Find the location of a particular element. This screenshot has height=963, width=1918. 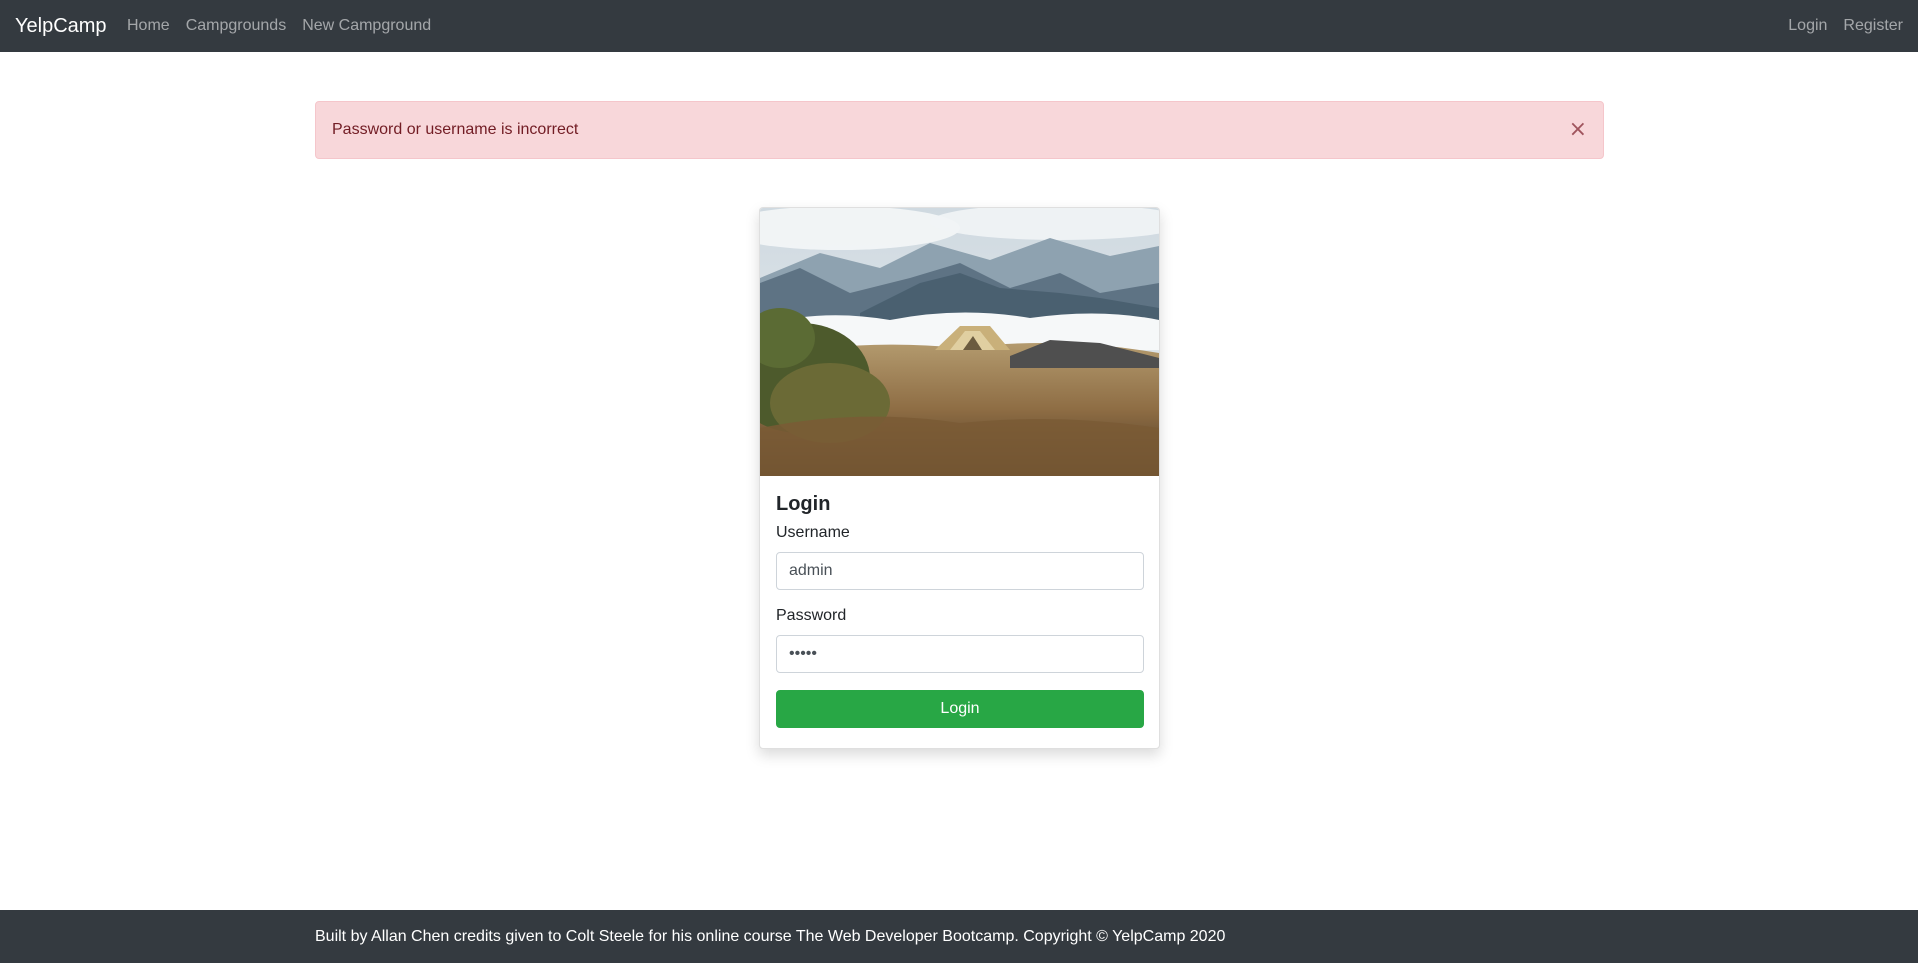

close-icon: × is located at coordinates (1578, 130).